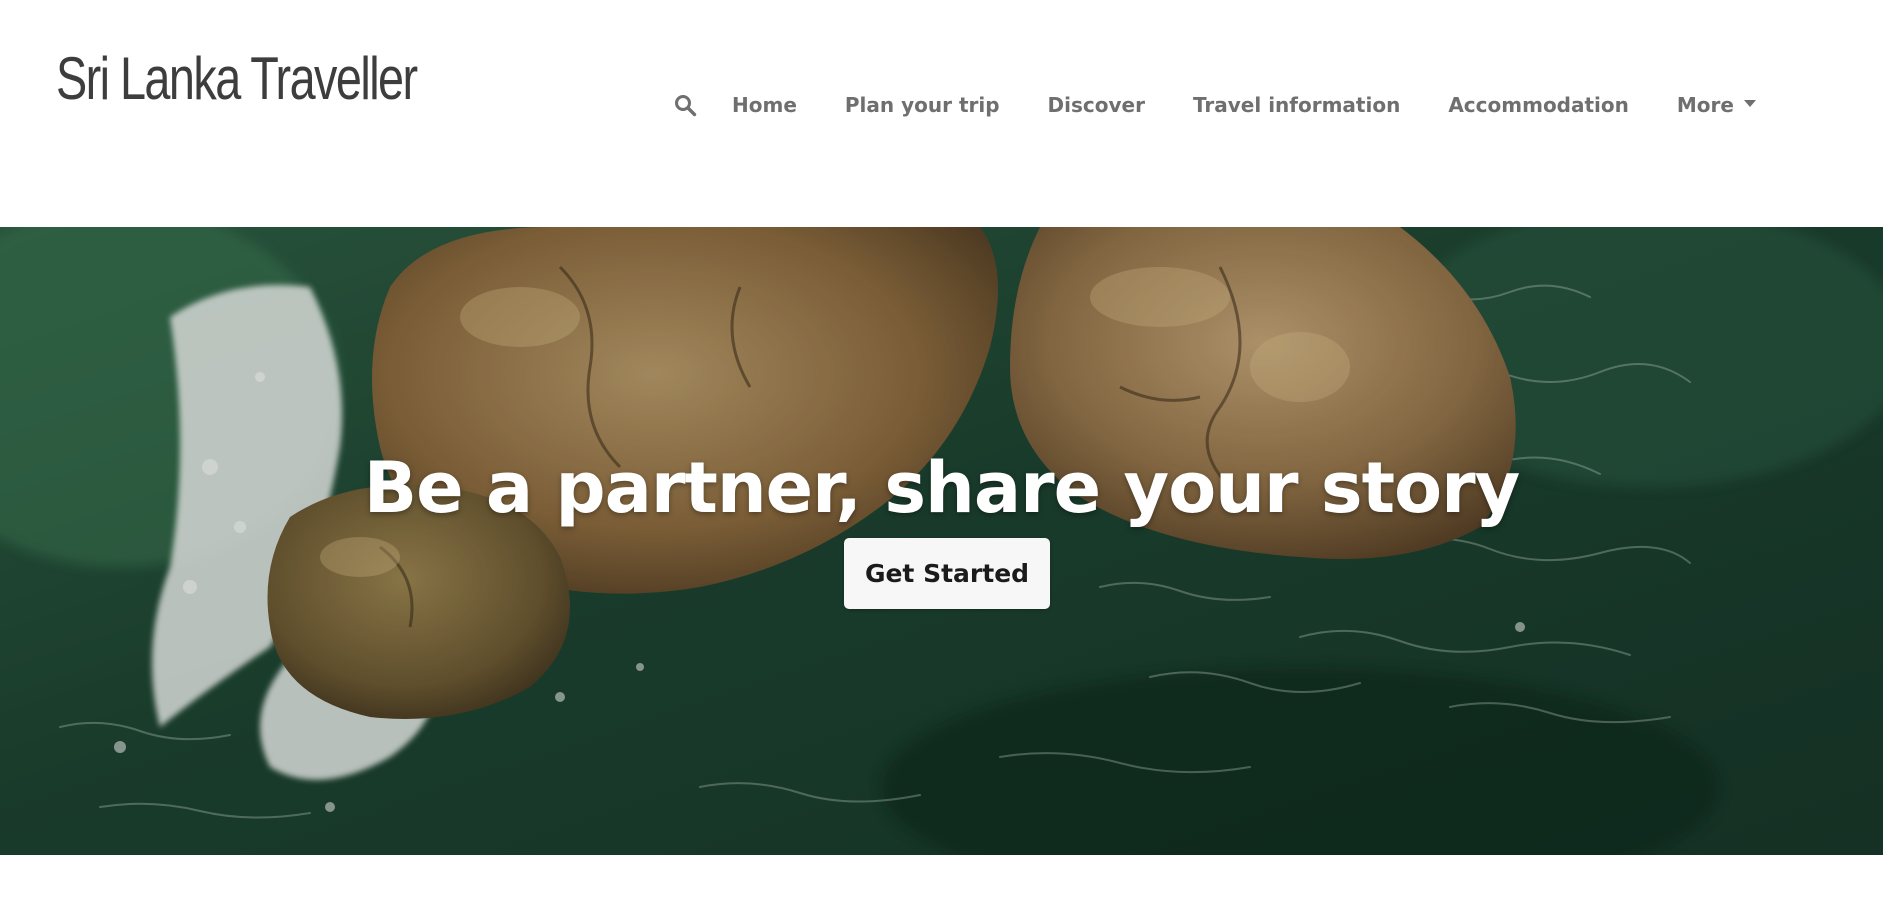 This screenshot has height=920, width=1883. I want to click on nav-item-discover: Discover, so click(1096, 105).